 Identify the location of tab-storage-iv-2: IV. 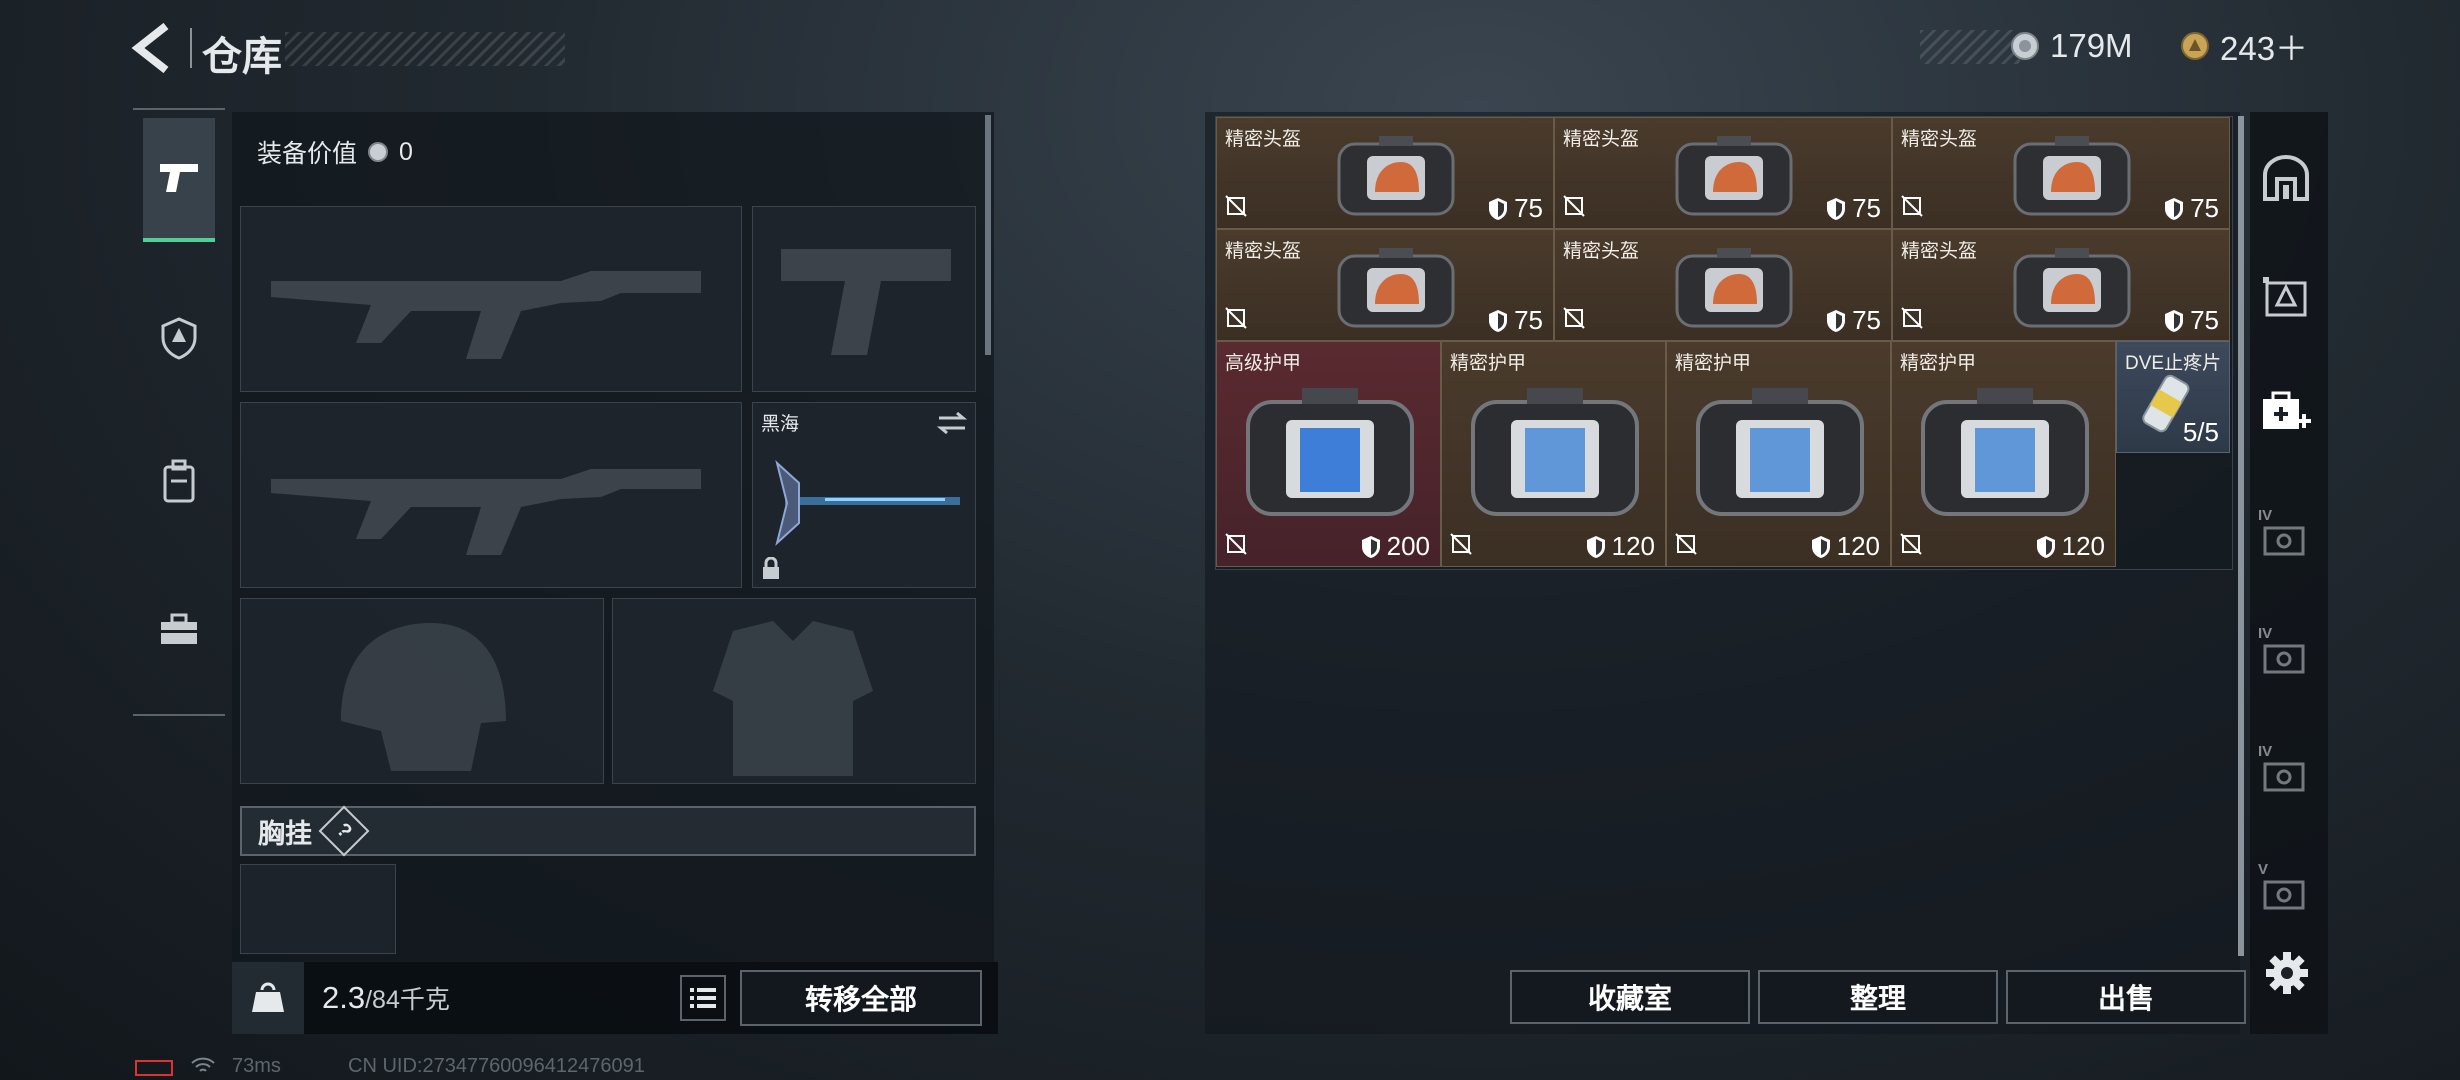
(2286, 650).